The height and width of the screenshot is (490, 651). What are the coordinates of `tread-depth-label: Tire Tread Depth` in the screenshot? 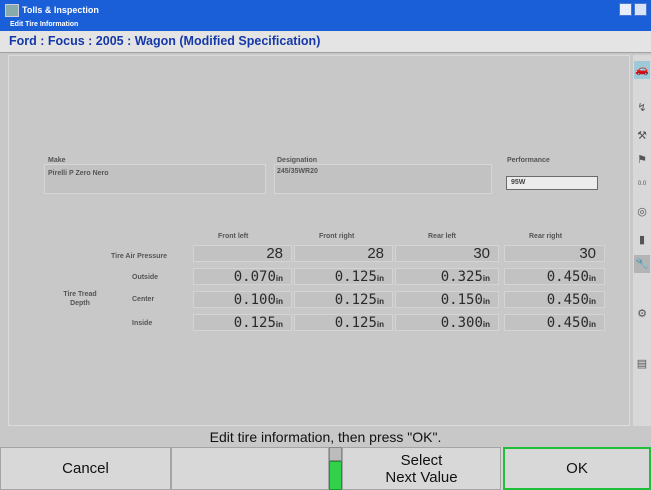 It's located at (80, 299).